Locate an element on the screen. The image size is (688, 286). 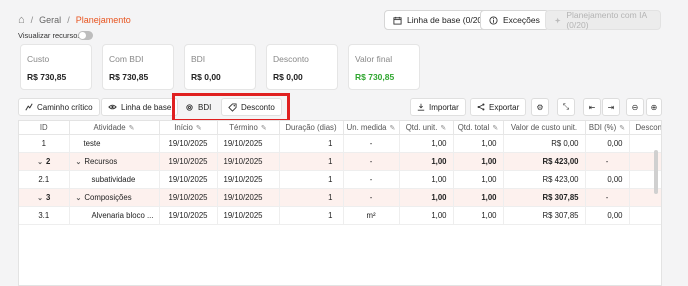
baseline-count-button: Linha de base (0/20) is located at coordinates (439, 20).